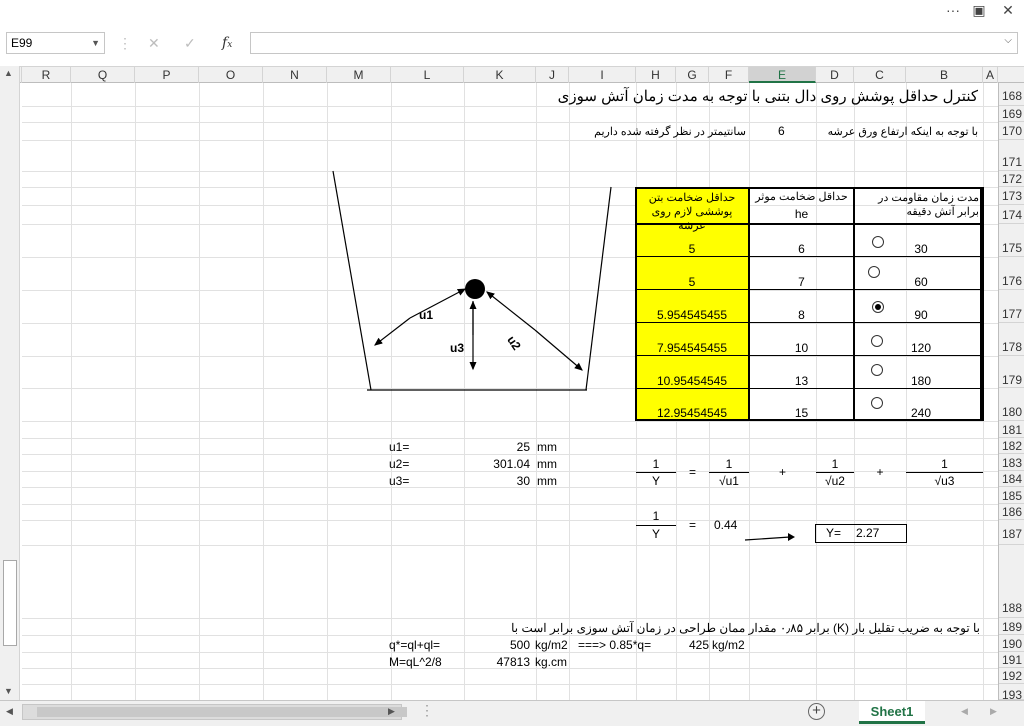 The width and height of the screenshot is (1024, 726). What do you see at coordinates (552, 75) in the screenshot?
I see `col-header-J: J` at bounding box center [552, 75].